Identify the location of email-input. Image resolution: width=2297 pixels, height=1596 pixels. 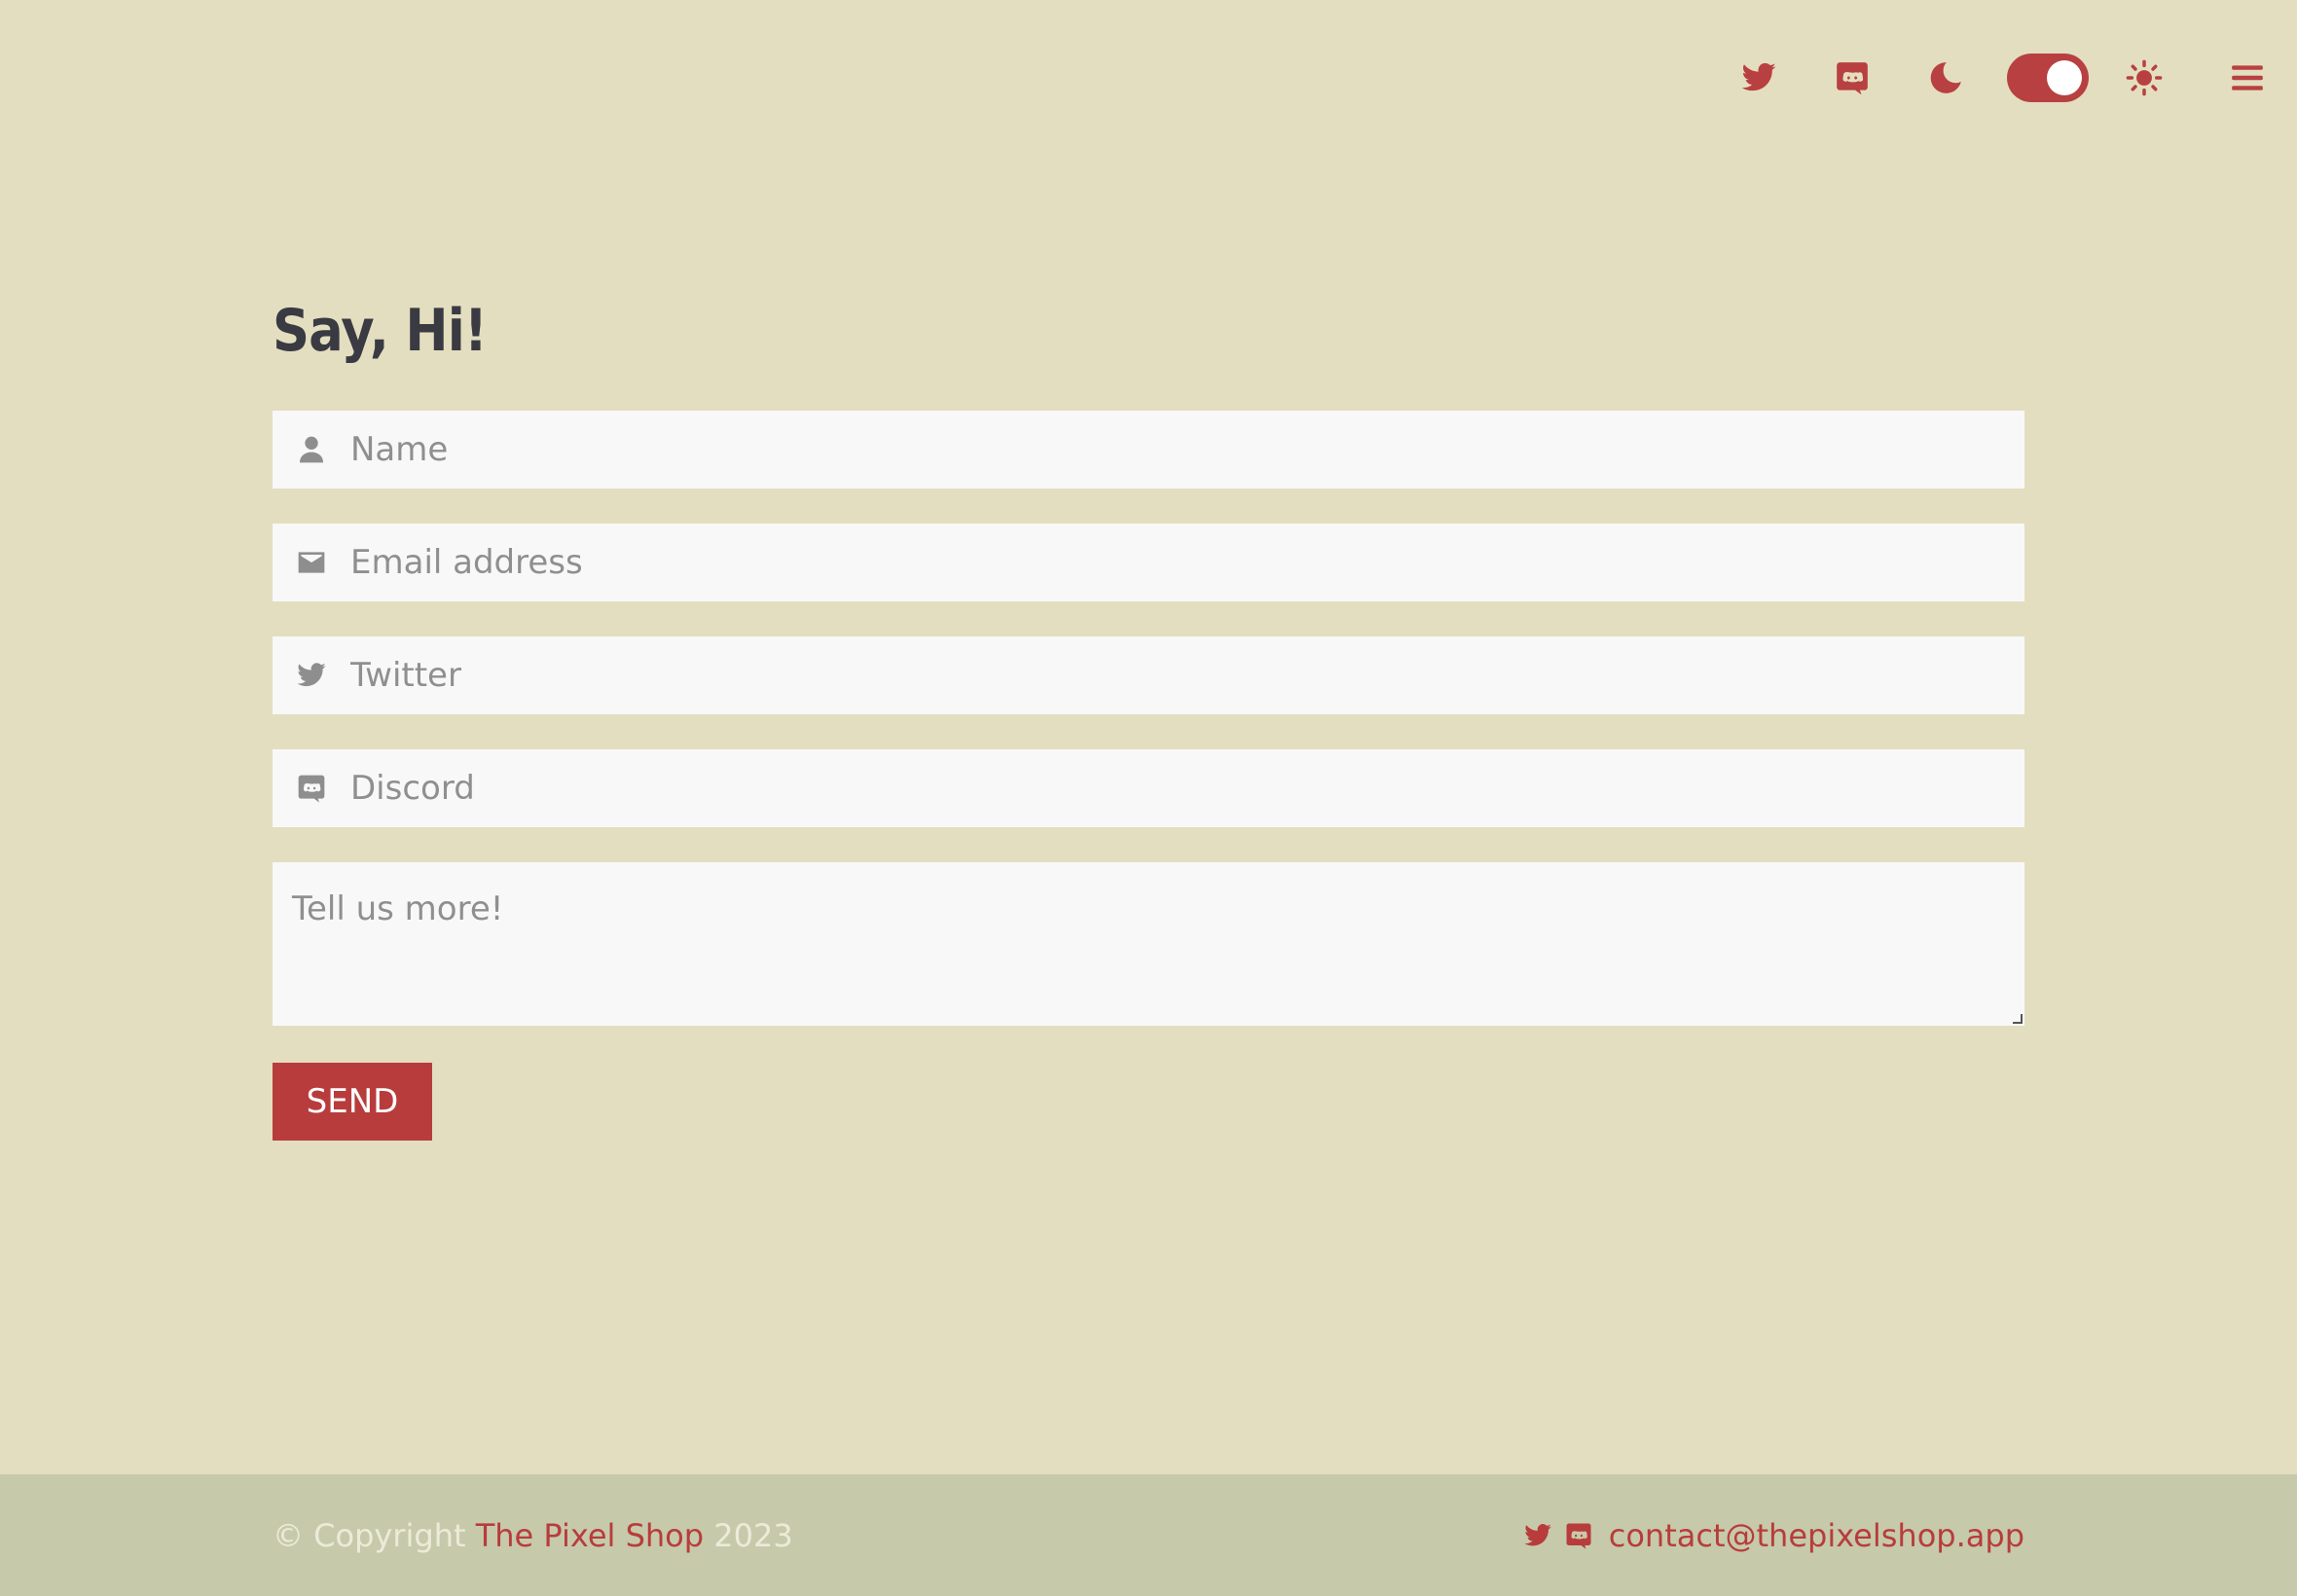
(1187, 562).